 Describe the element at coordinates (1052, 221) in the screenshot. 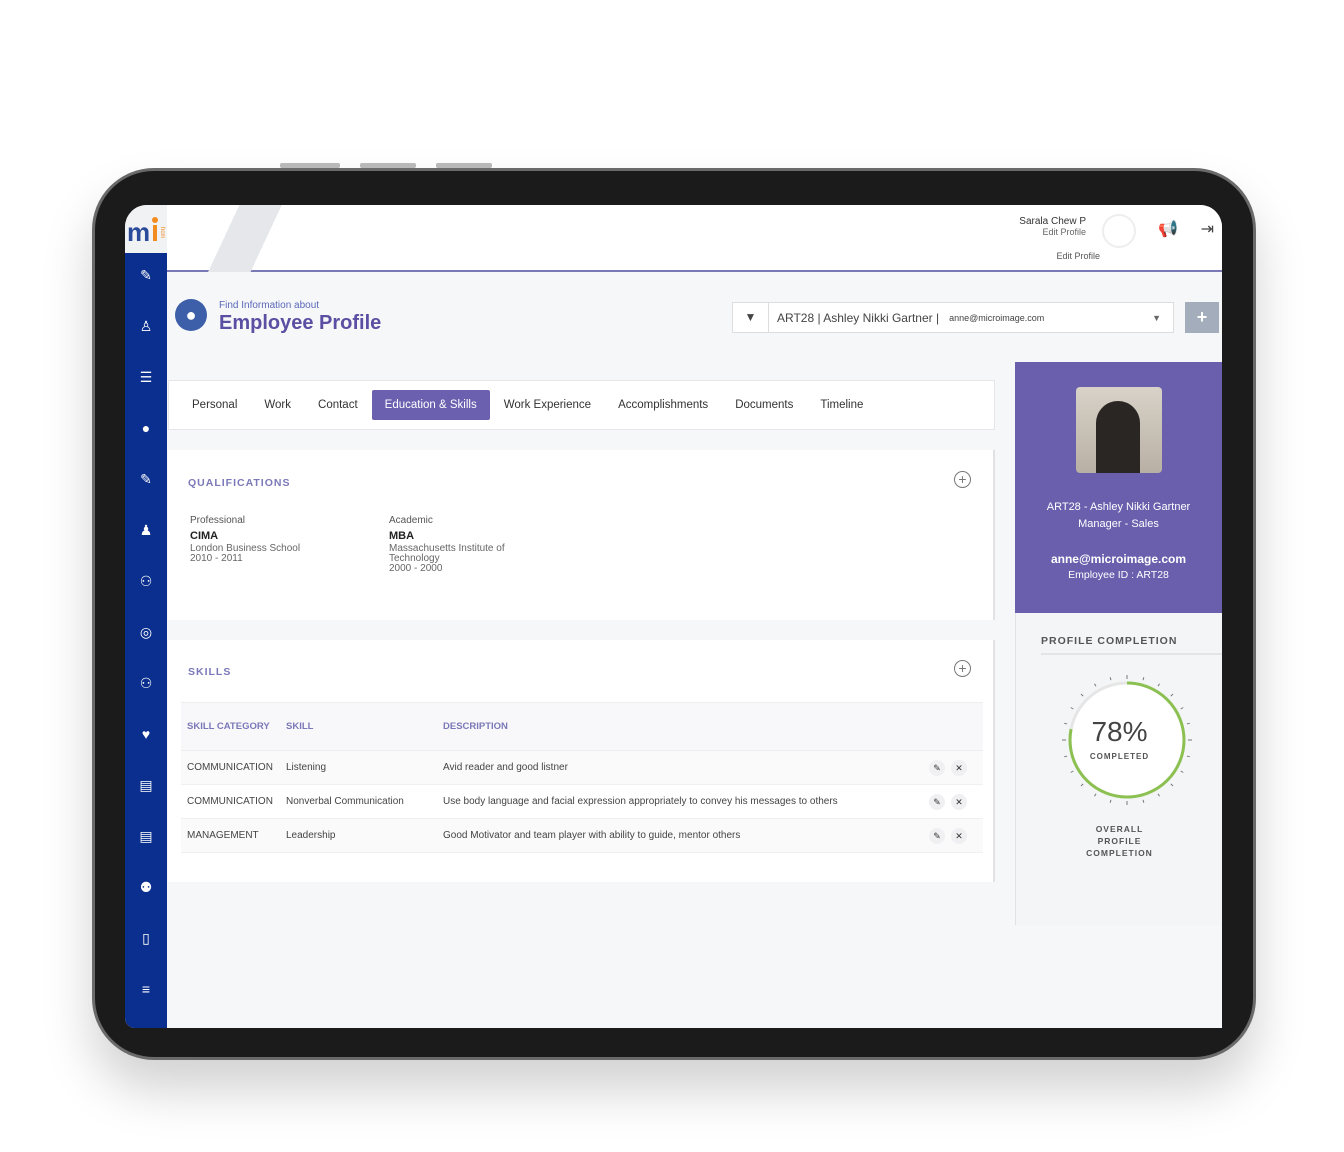

I see `user-name: Sarala Chew P` at that location.